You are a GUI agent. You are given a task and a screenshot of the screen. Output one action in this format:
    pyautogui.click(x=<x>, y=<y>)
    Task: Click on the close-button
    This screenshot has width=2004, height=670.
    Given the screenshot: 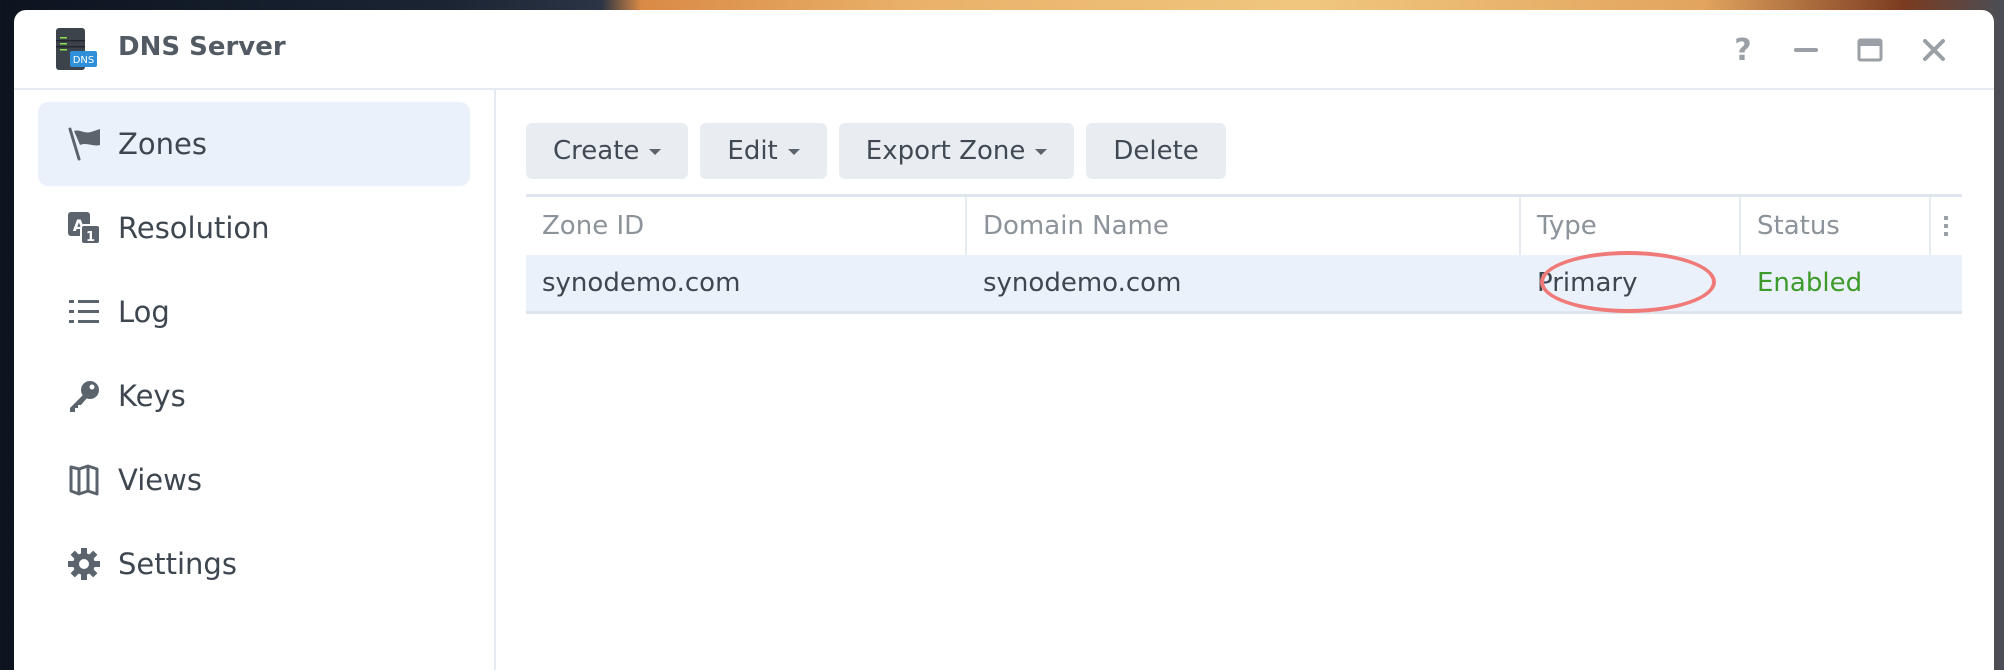 What is the action you would take?
    pyautogui.click(x=1934, y=50)
    